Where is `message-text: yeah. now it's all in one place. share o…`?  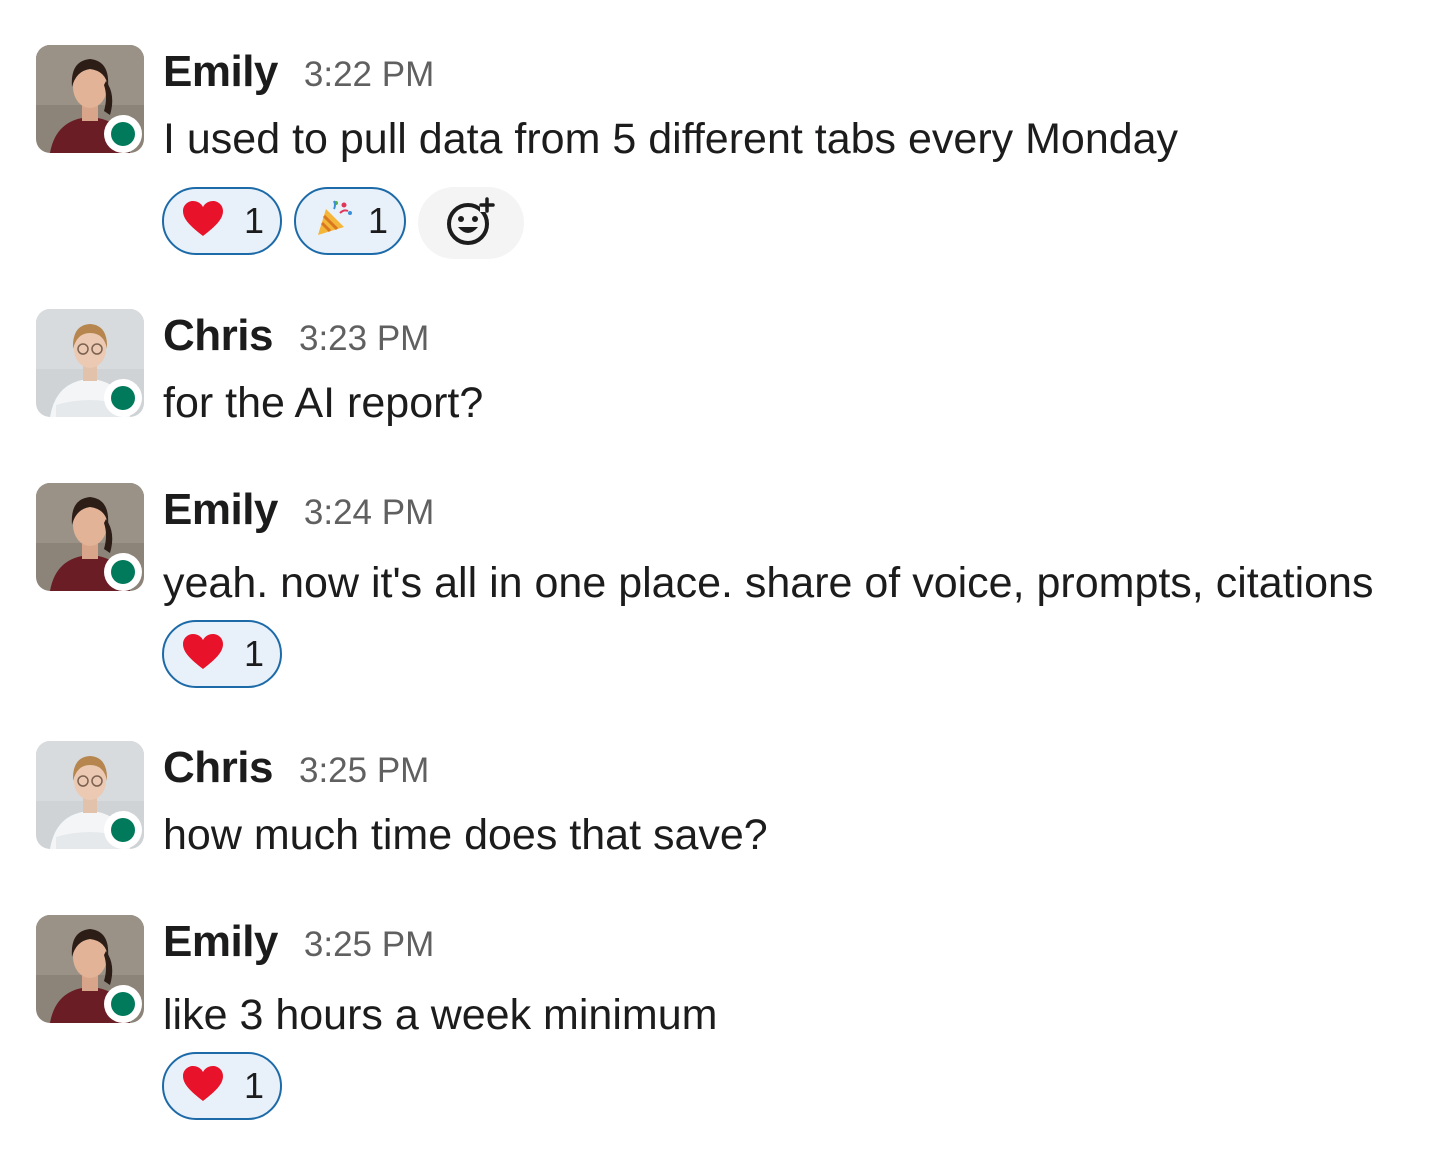
message-text: yeah. now it's all in one place. share o… is located at coordinates (768, 583).